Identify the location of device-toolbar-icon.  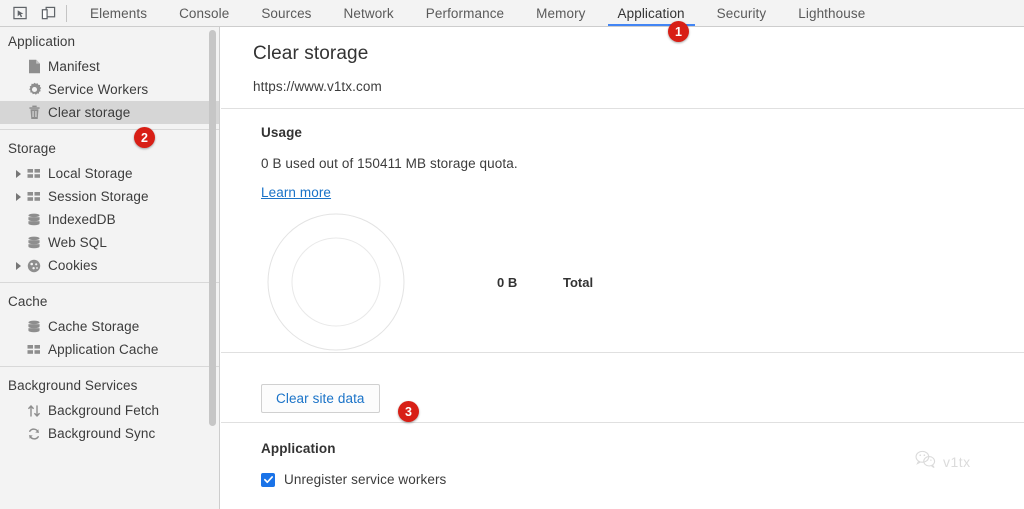
(48, 13).